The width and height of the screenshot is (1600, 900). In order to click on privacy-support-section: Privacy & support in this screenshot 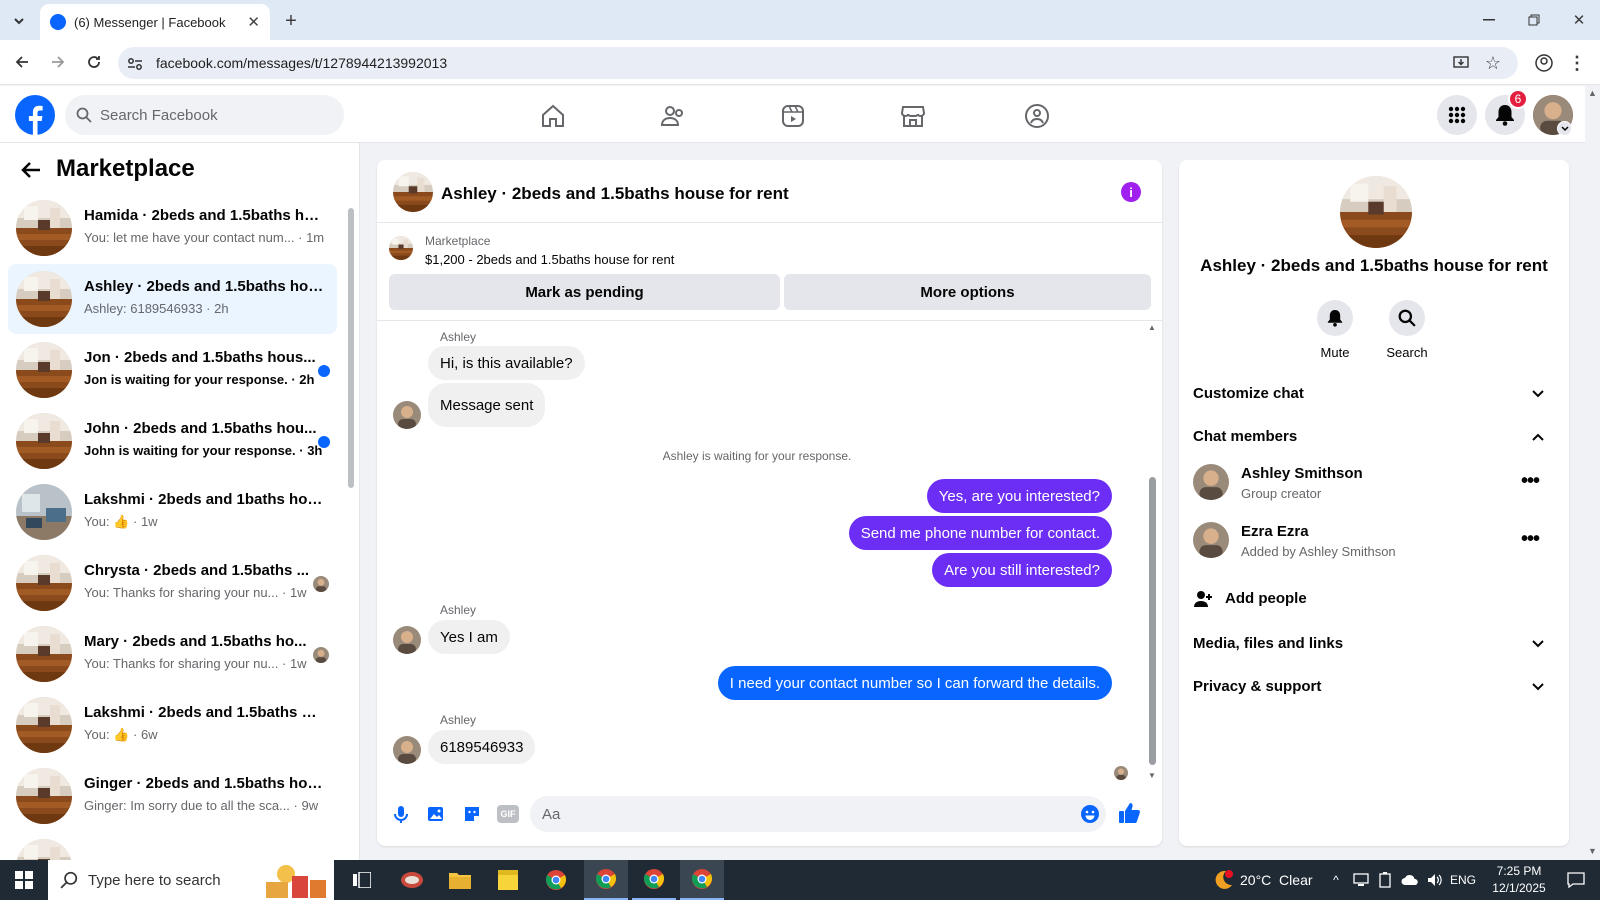, I will do `click(1257, 686)`.